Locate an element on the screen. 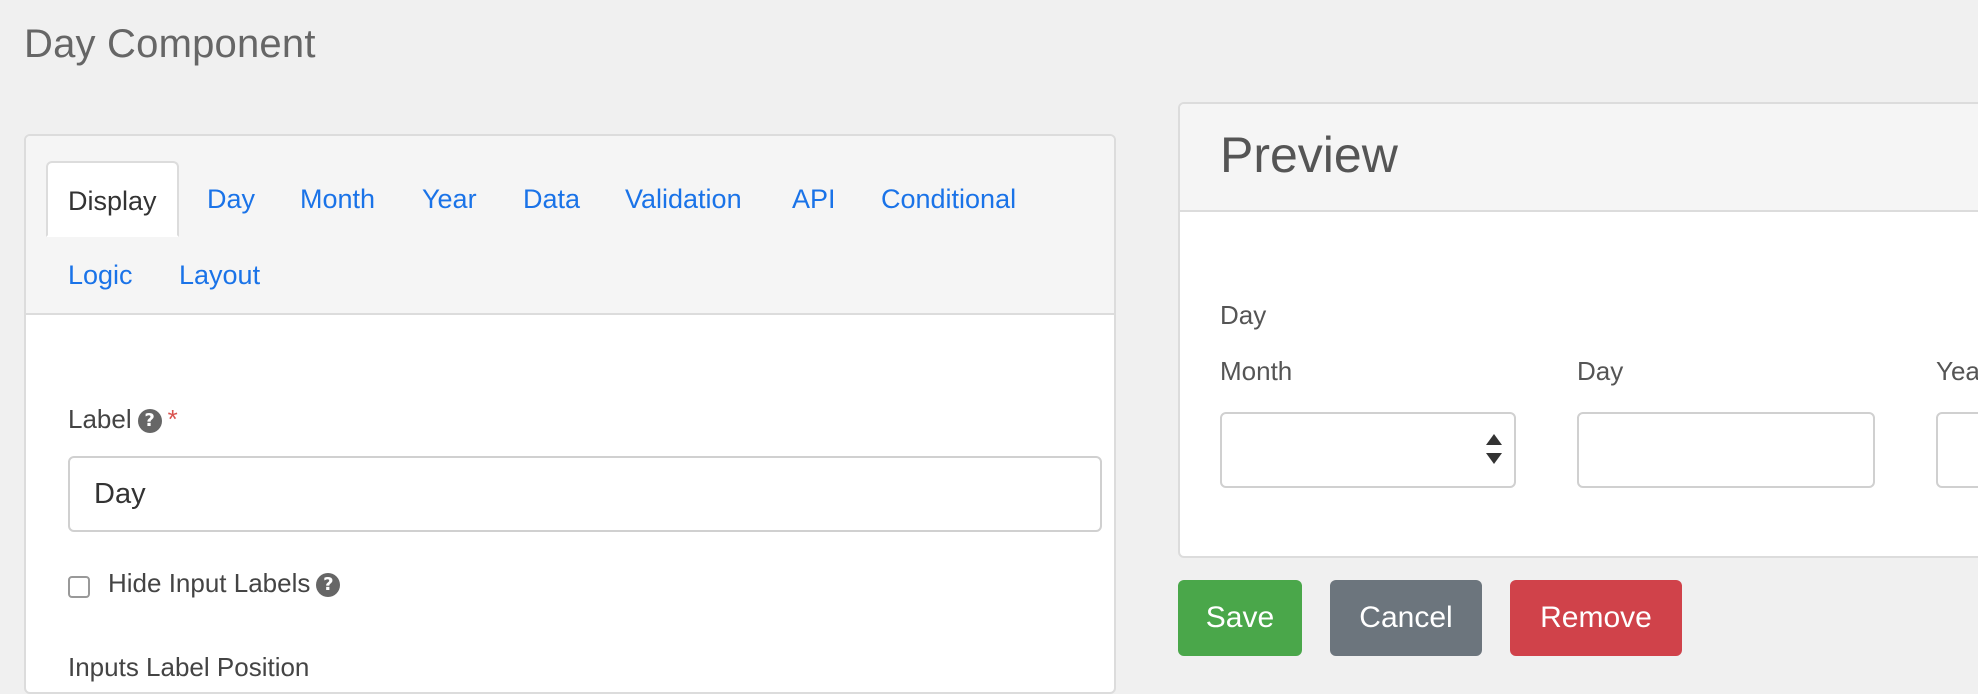 The height and width of the screenshot is (694, 1978). required-asterisk: * is located at coordinates (172, 419).